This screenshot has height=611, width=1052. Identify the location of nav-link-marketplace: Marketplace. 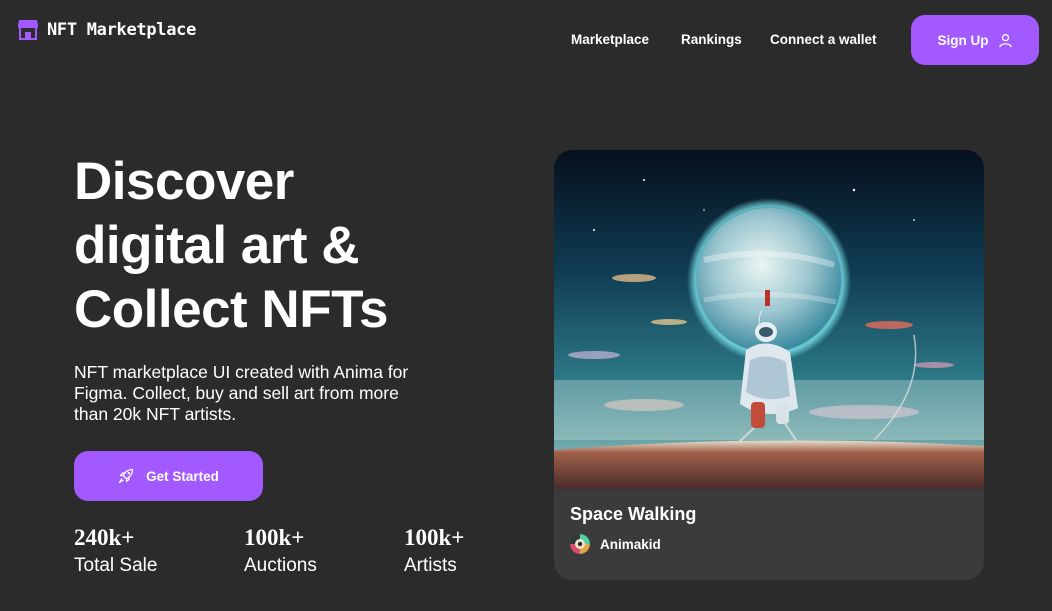
(610, 39).